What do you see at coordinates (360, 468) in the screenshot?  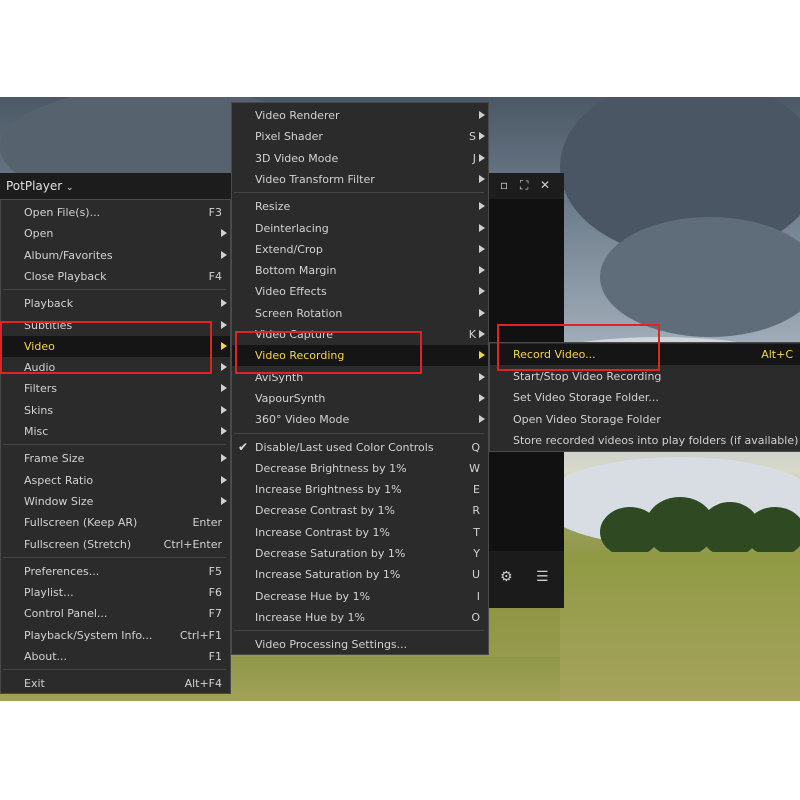 I see `menu-item-decrease-brightness-by-1: Decrease Brightness by 1% W` at bounding box center [360, 468].